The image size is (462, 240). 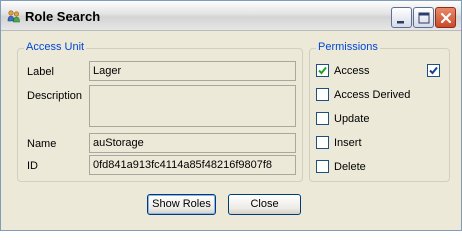 I want to click on delete-checkbox, so click(x=322, y=166).